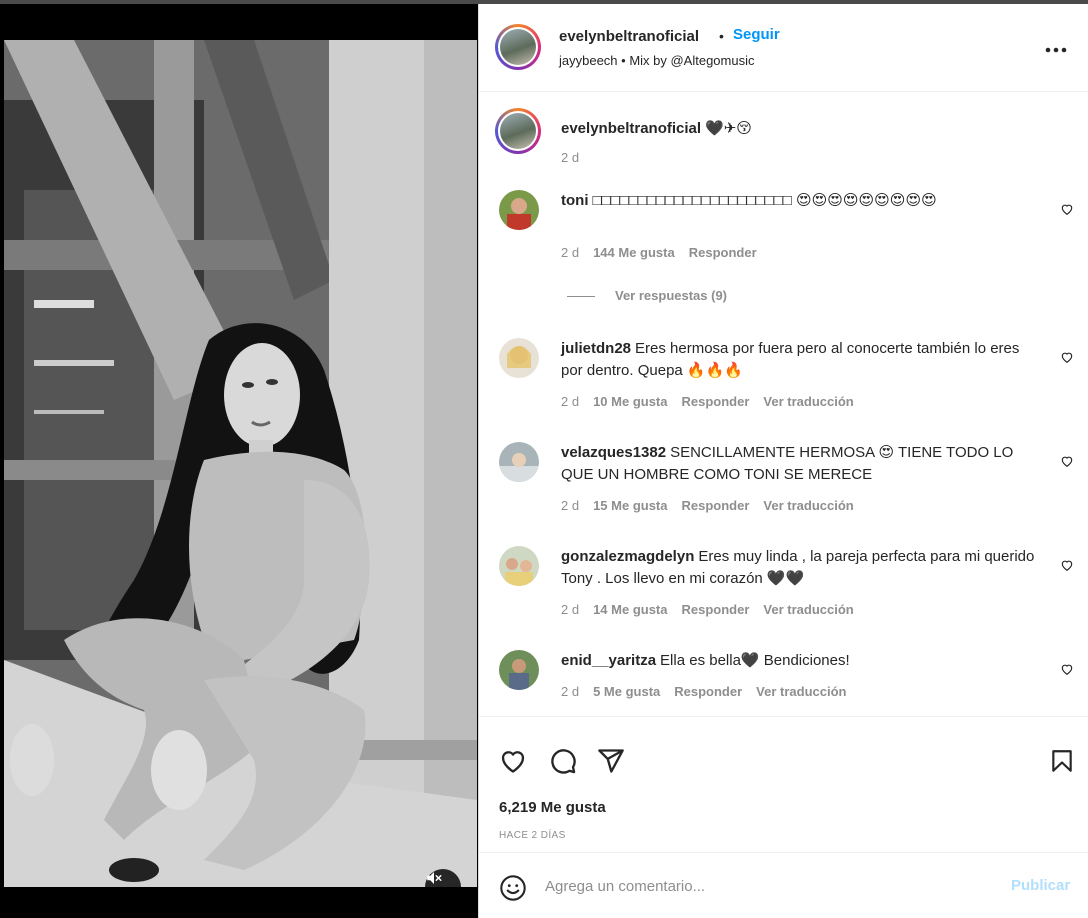  Describe the element at coordinates (647, 295) in the screenshot. I see `view-replies-button: Ver respuestas (9)` at that location.